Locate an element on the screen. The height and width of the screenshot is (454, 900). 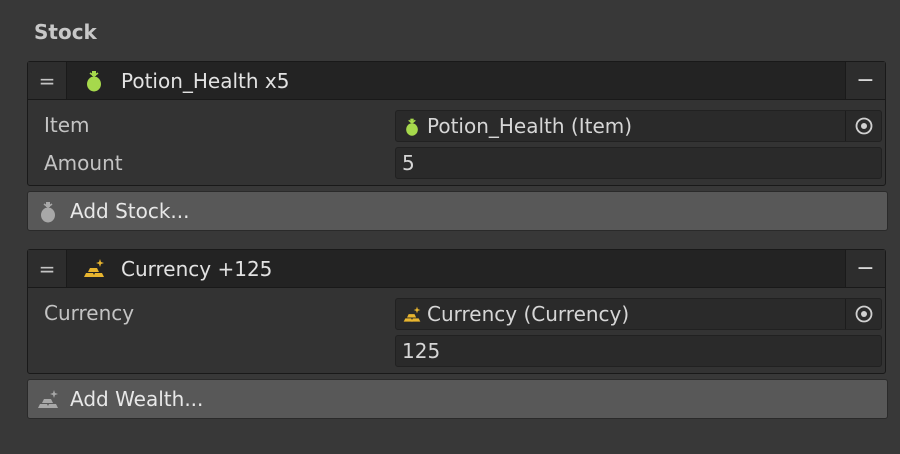
field-label-item: Item is located at coordinates (67, 125).